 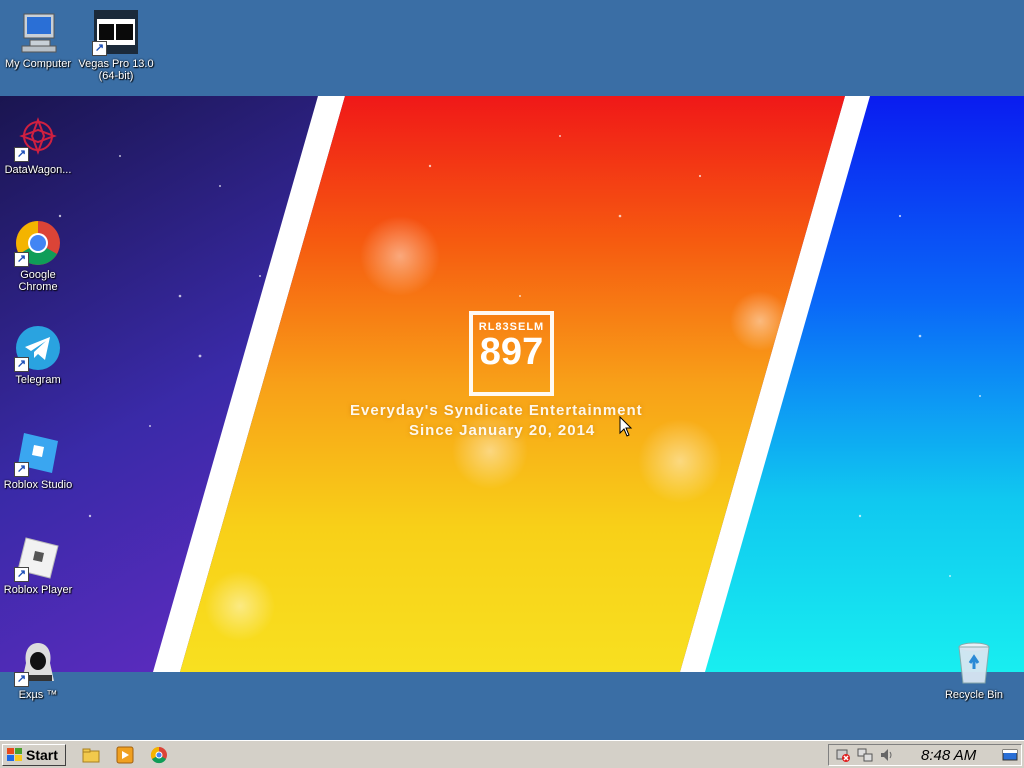 I want to click on desktop-icon-label: Google Chrome, so click(x=38, y=281).